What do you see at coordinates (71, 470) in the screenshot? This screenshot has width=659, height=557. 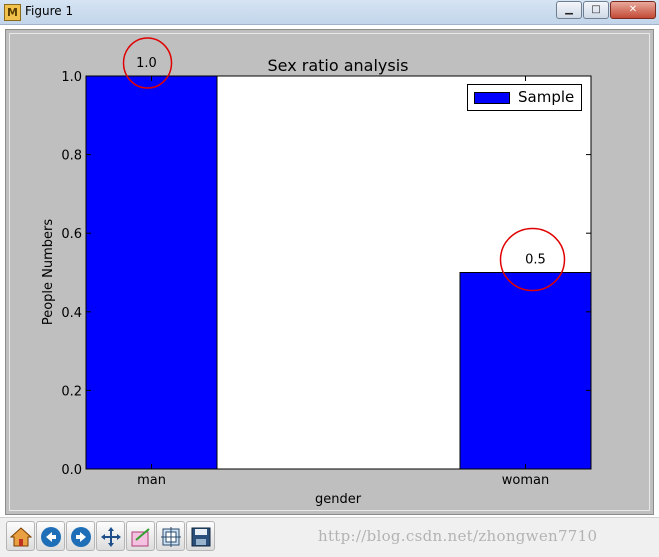 I see `y-tick-label-0: 0.0` at bounding box center [71, 470].